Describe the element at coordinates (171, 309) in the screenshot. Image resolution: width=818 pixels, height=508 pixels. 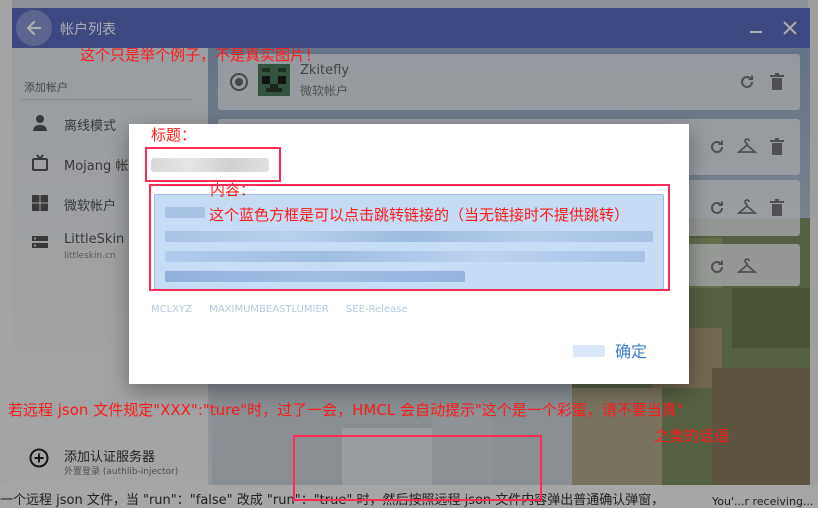
I see `dialog-link: MCLXYZ` at that location.